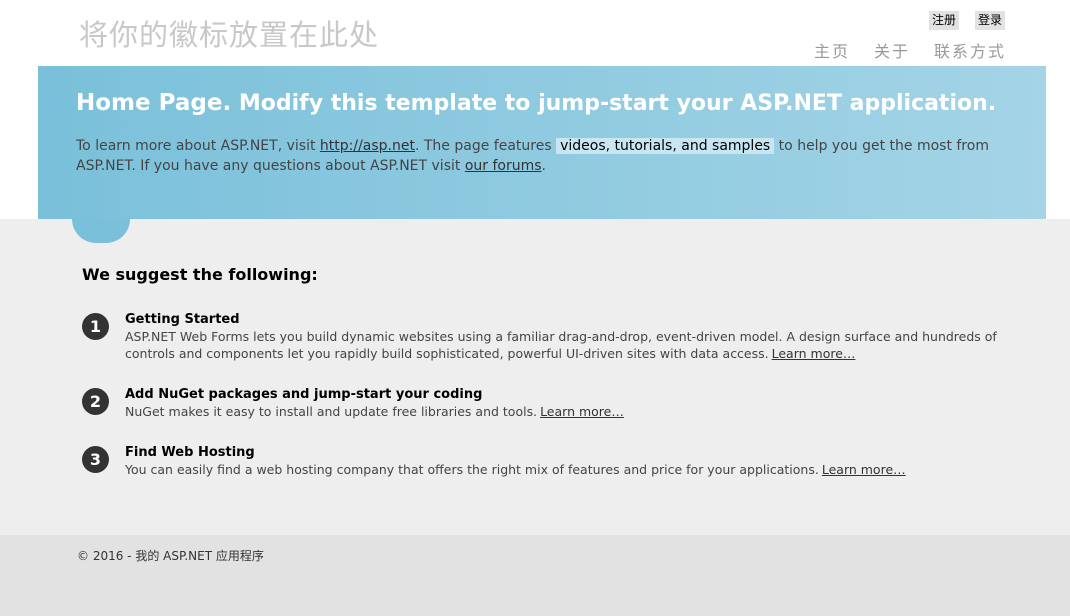  I want to click on step-title: Getting Started, so click(182, 319).